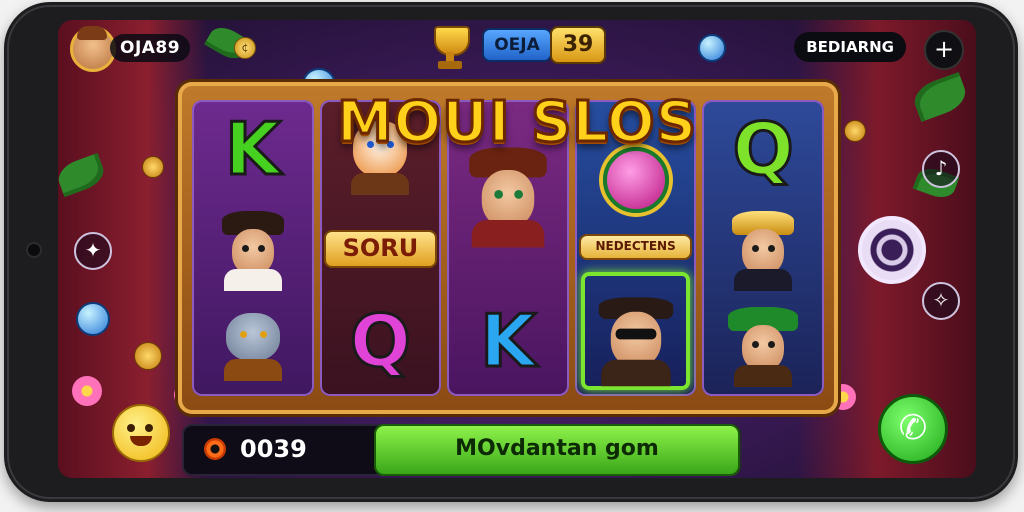  I want to click on music-note-icon: ♪, so click(941, 169).